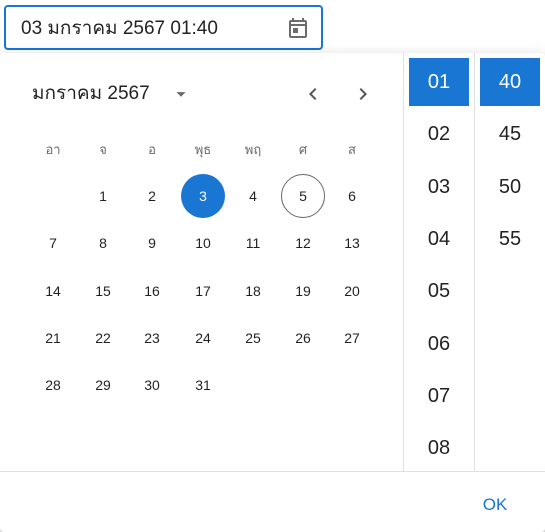  Describe the element at coordinates (103, 385) in the screenshot. I see `day-cell: 29` at that location.